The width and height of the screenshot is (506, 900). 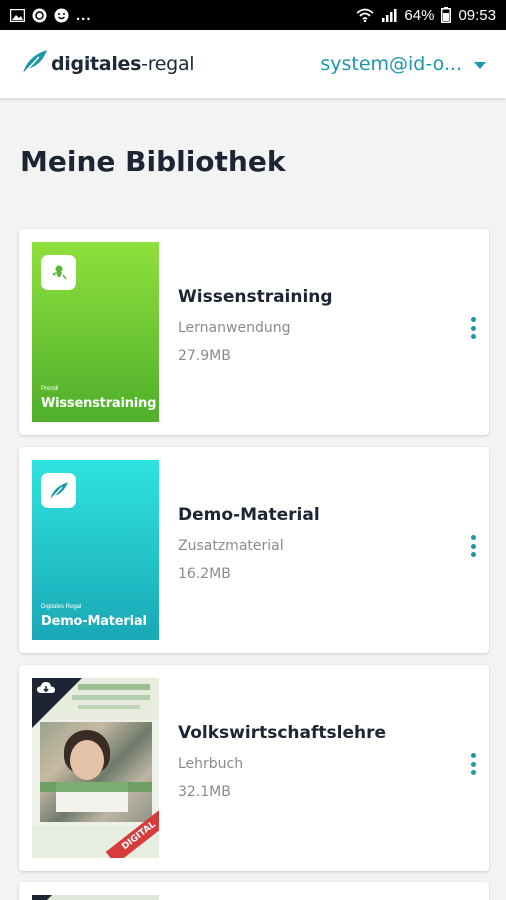 I want to click on cover-photo-face, so click(x=87, y=760).